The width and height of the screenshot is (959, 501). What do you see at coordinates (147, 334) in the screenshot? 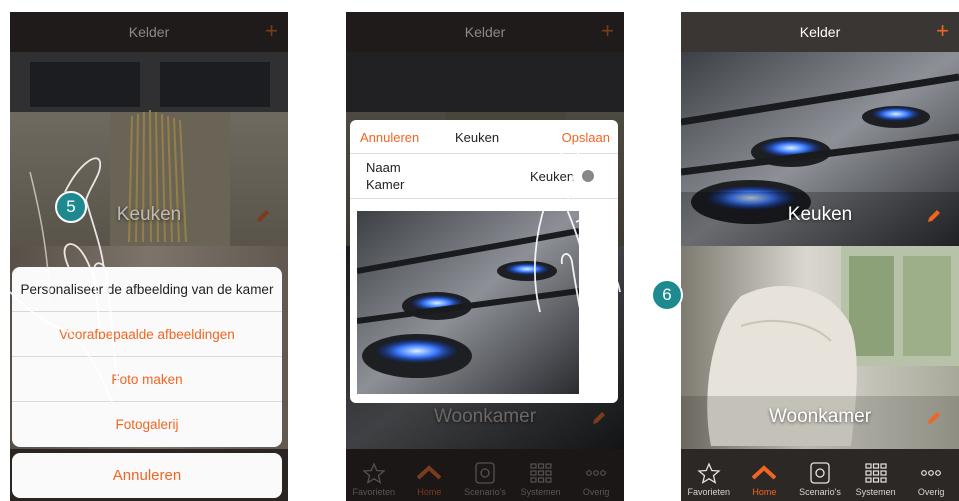
I see `predefined-images-option: Voorafbepaalde afbeeldingen` at bounding box center [147, 334].